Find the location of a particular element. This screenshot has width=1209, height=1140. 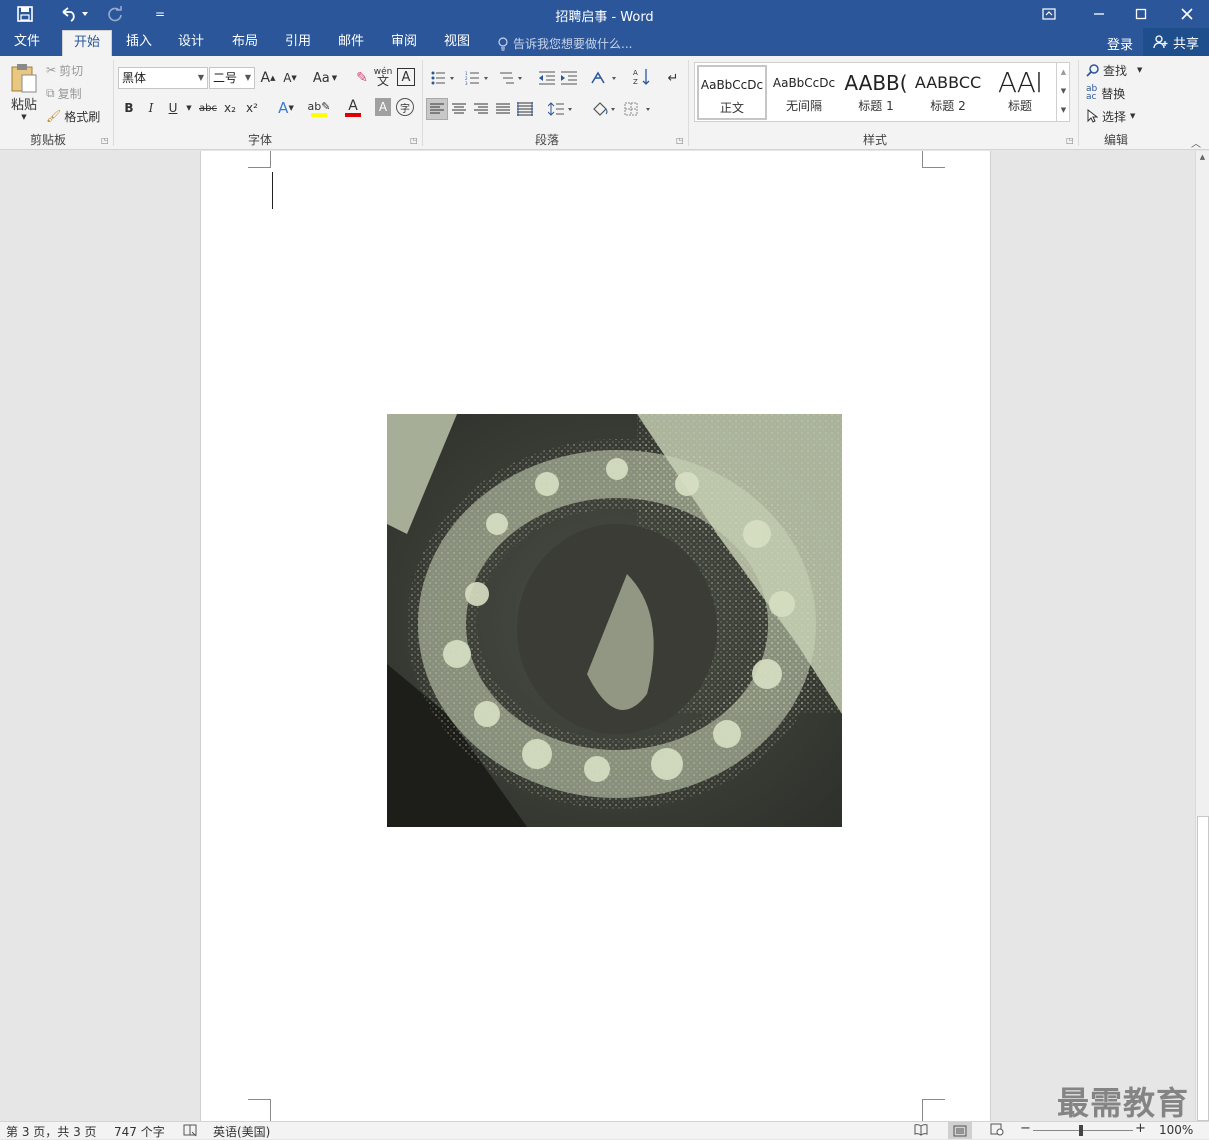

style-name: 正文 is located at coordinates (731, 108).